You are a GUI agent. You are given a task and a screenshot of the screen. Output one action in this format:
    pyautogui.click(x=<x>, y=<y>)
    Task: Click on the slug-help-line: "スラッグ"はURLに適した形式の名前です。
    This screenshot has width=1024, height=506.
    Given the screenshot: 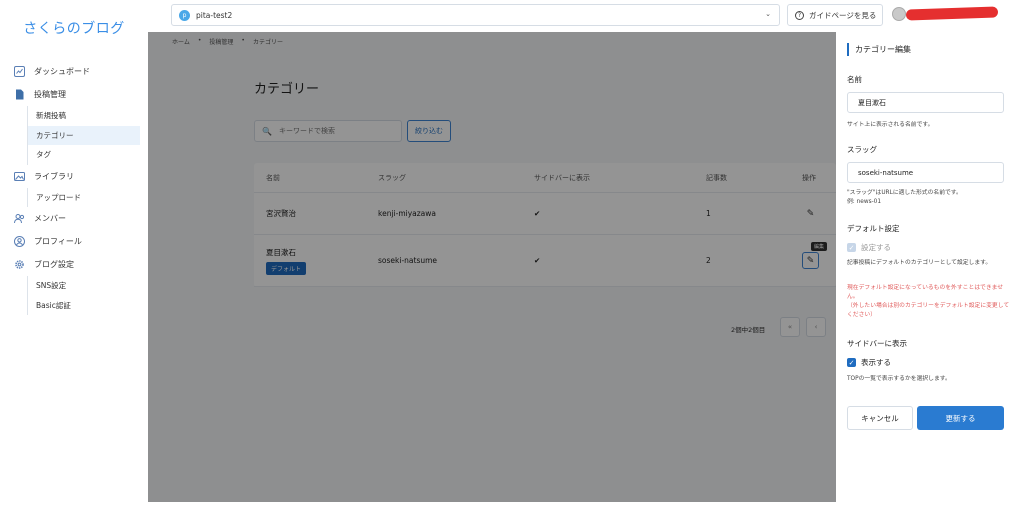 What is the action you would take?
    pyautogui.click(x=904, y=193)
    